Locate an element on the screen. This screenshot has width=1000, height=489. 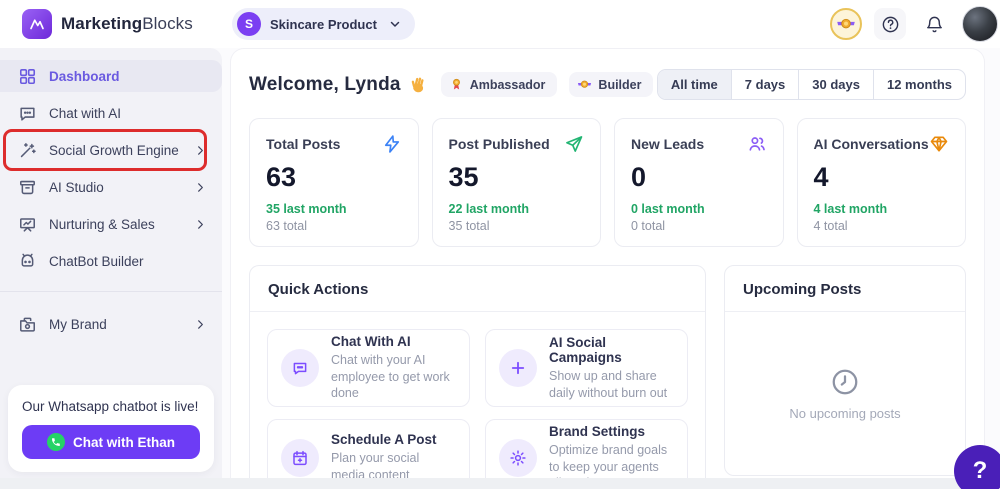
chat-with-ethan-button: Chat with Ethan is located at coordinates (111, 442).